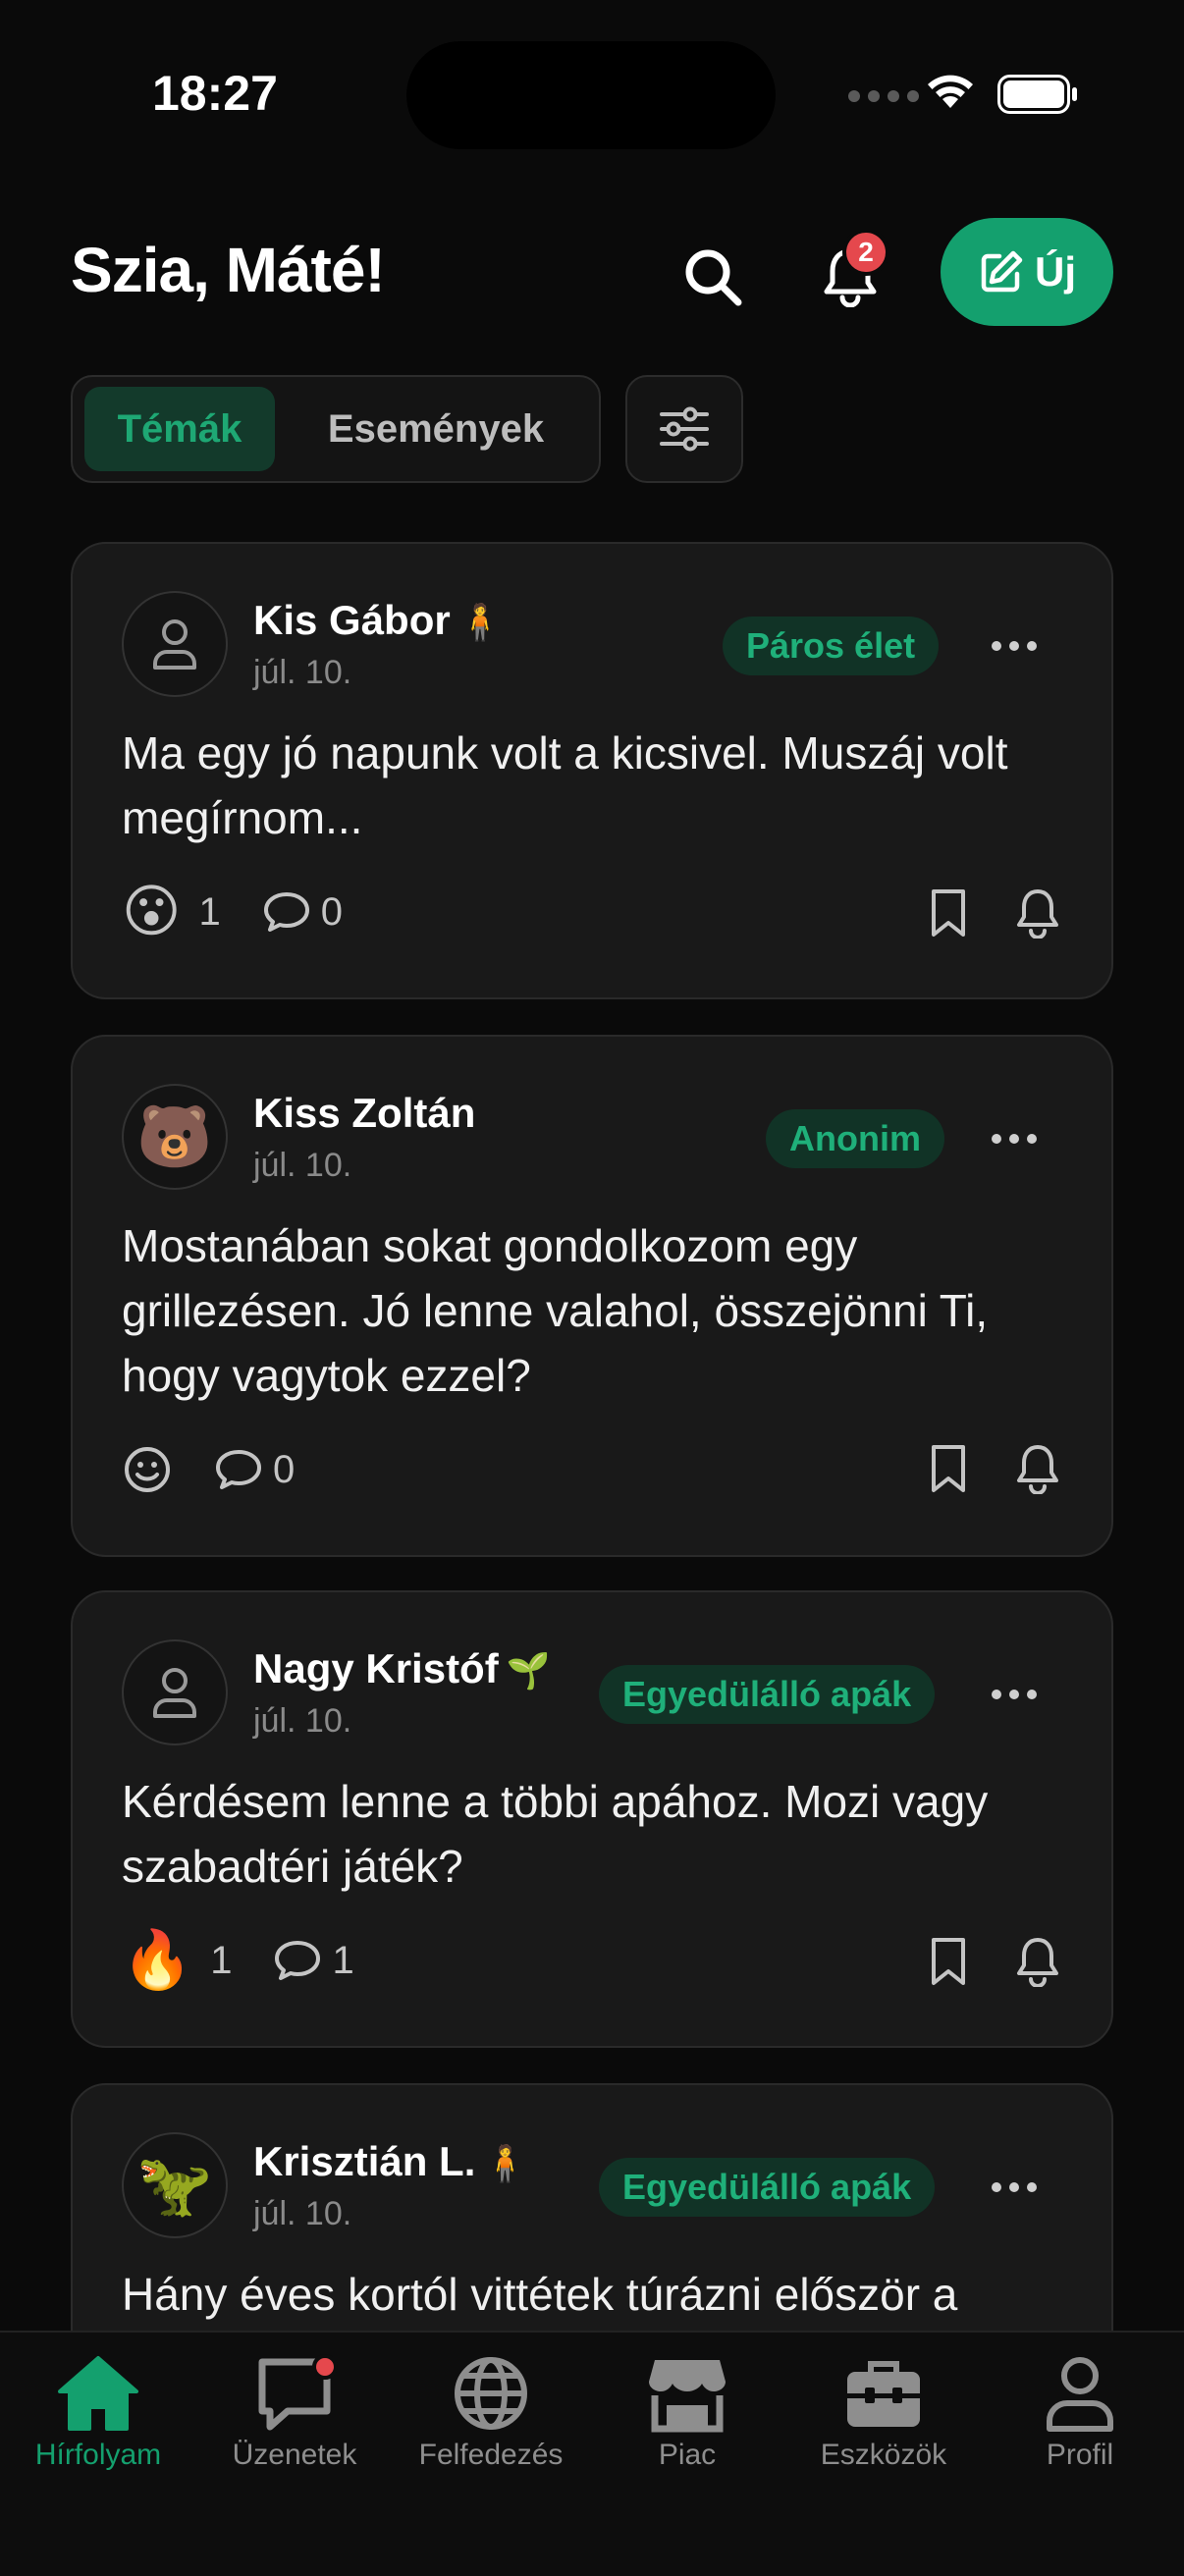 This screenshot has width=1184, height=2576. Describe the element at coordinates (883, 2455) in the screenshot. I see `tab-label: Eszközök` at that location.